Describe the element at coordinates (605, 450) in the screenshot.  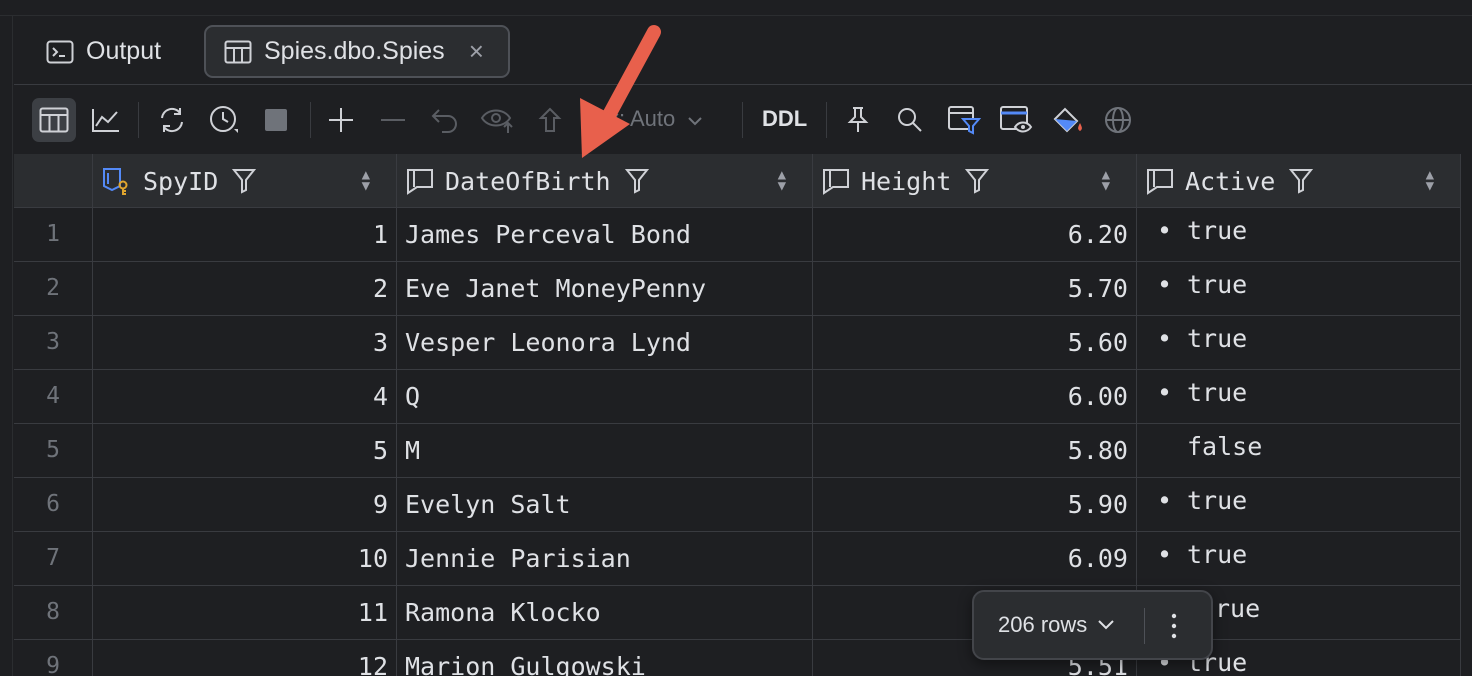
I see `cell-dateofbirth: M` at that location.